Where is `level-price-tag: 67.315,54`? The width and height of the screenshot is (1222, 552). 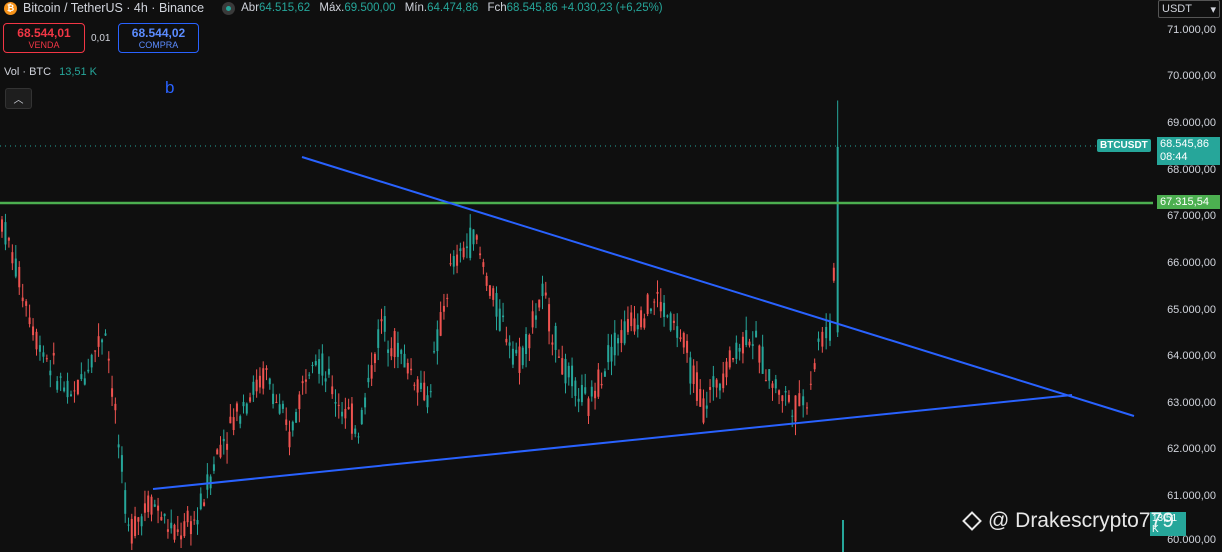
level-price-tag: 67.315,54 is located at coordinates (1188, 202).